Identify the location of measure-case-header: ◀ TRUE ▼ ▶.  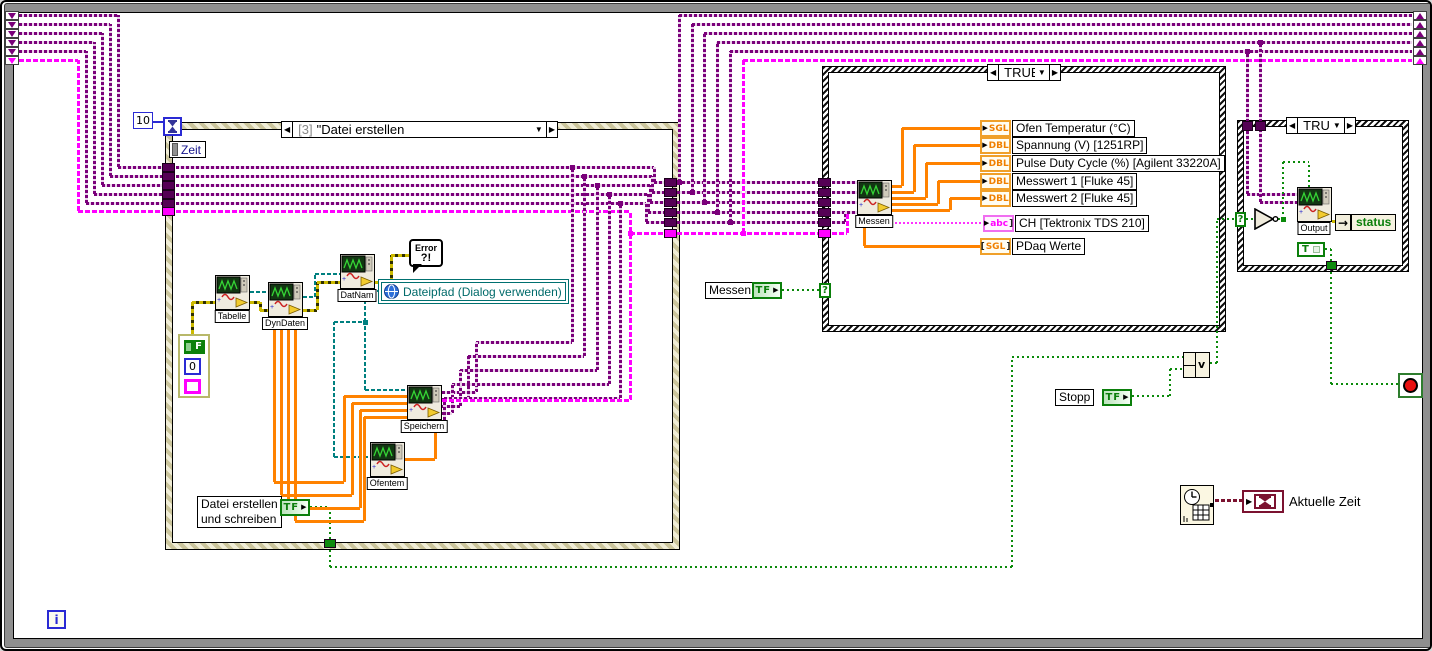
(1024, 72).